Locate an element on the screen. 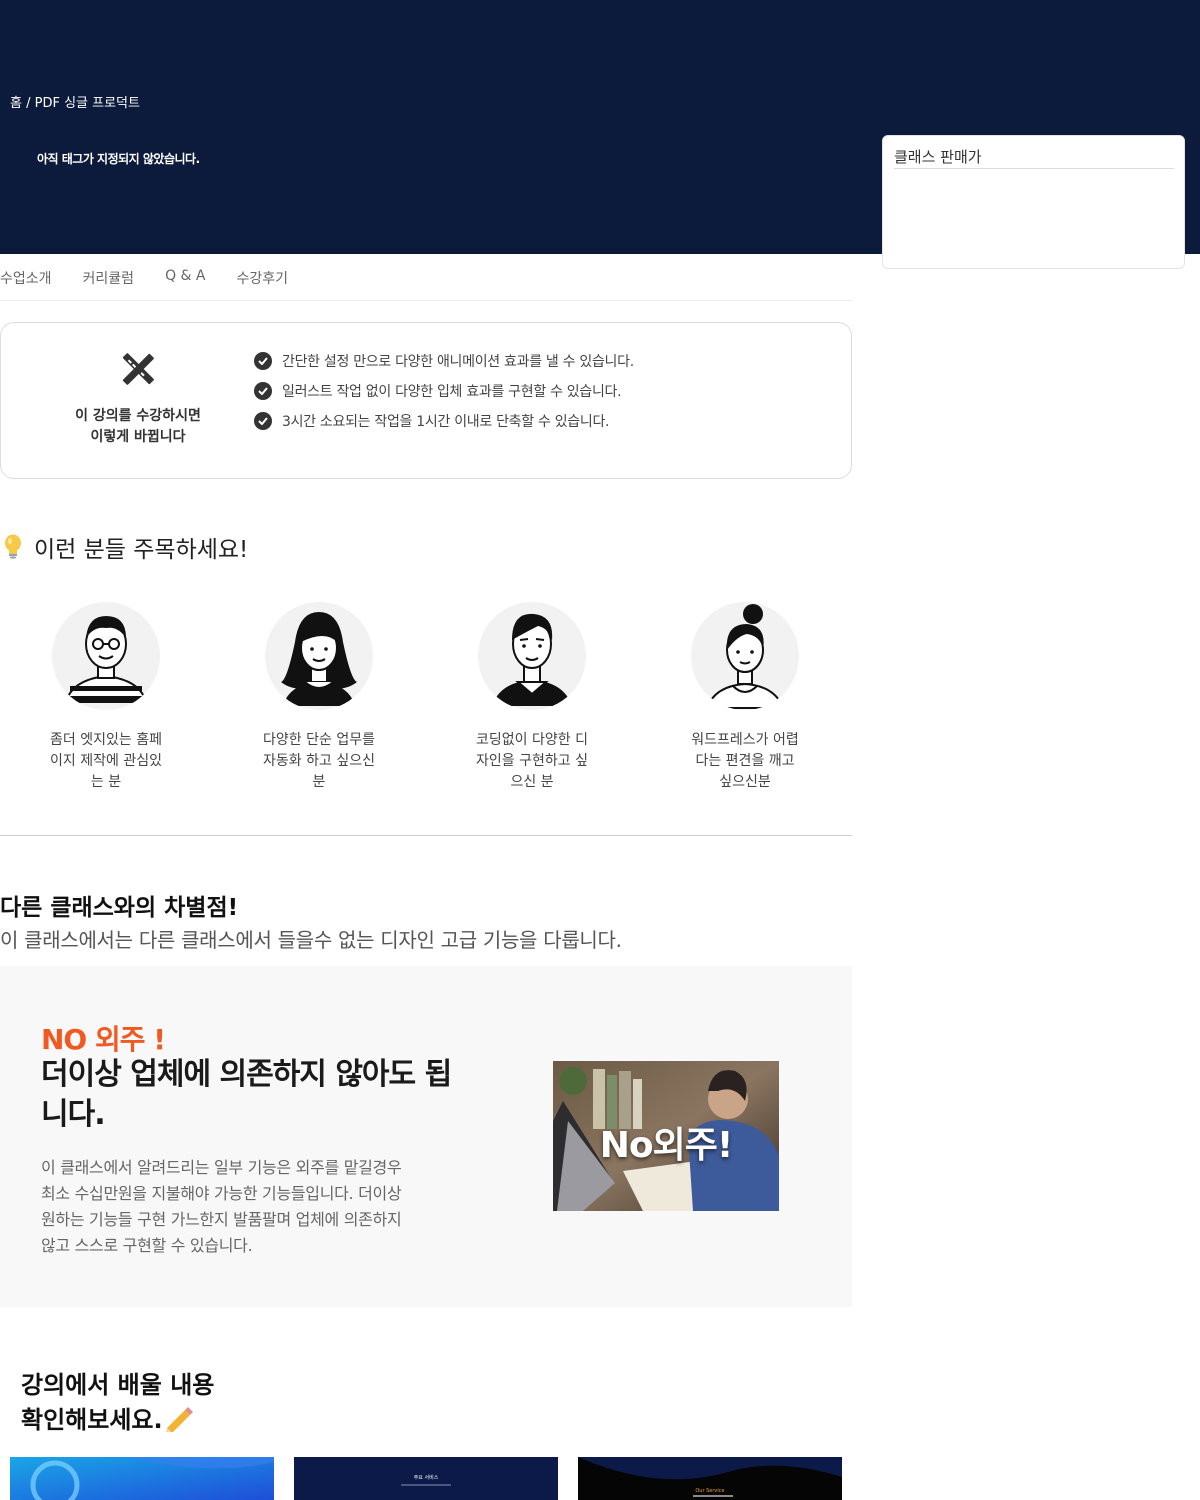 The image size is (1200, 1500). pencil-ruler-icon is located at coordinates (138, 369).